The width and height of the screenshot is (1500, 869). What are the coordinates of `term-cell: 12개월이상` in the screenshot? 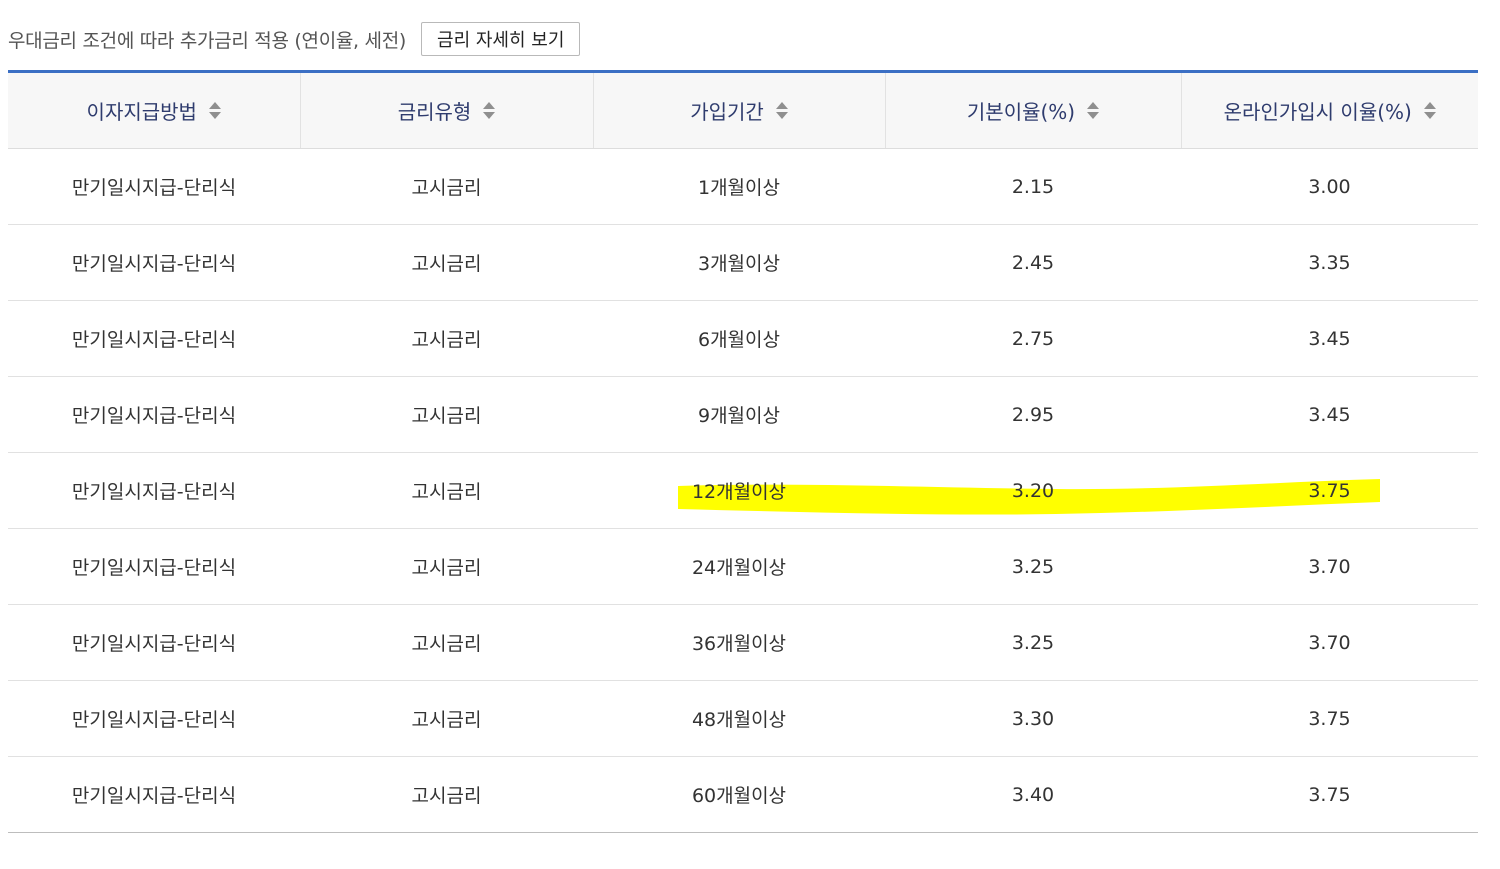 It's located at (739, 490).